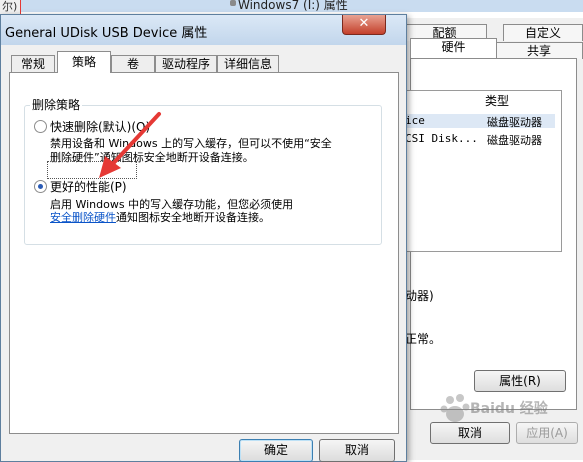 This screenshot has width=583, height=462. What do you see at coordinates (133, 64) in the screenshot?
I see `tab-volumes: 卷` at bounding box center [133, 64].